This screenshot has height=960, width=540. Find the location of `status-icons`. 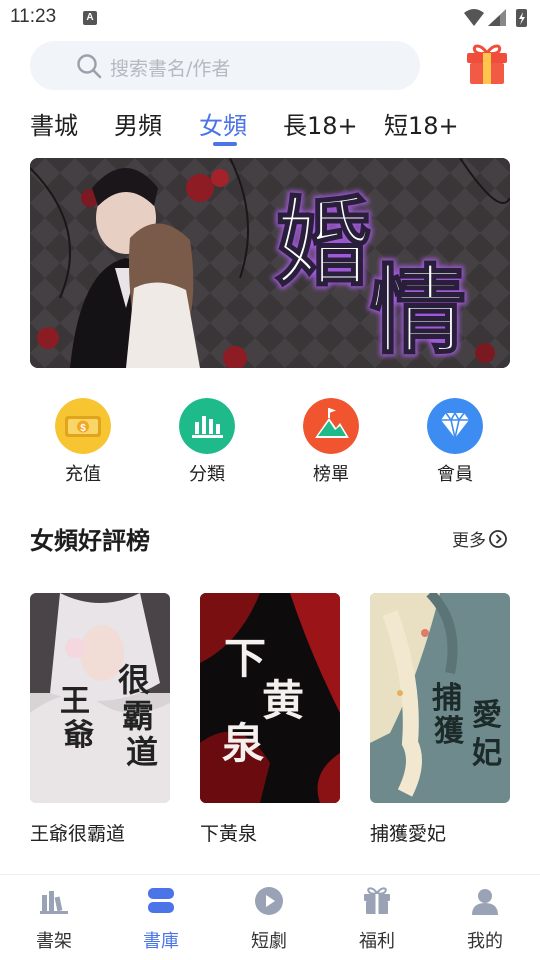

status-icons is located at coordinates (495, 18).